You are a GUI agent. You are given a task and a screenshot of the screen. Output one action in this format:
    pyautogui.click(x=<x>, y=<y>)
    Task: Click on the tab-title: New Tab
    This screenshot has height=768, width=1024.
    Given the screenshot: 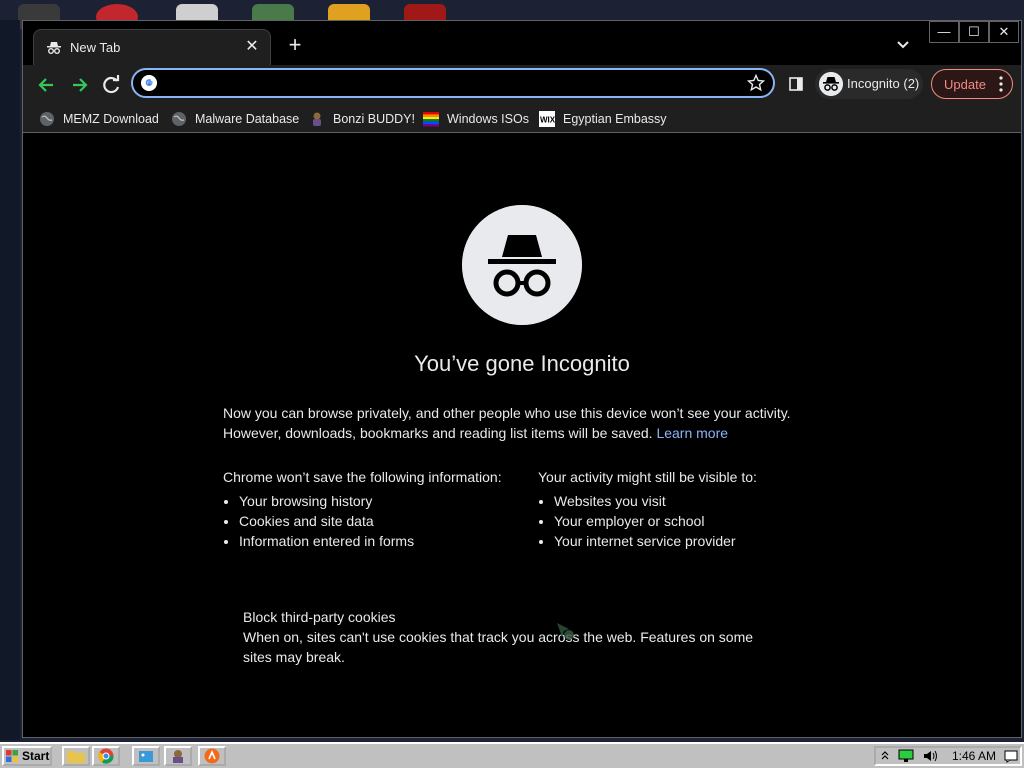 What is the action you would take?
    pyautogui.click(x=95, y=47)
    